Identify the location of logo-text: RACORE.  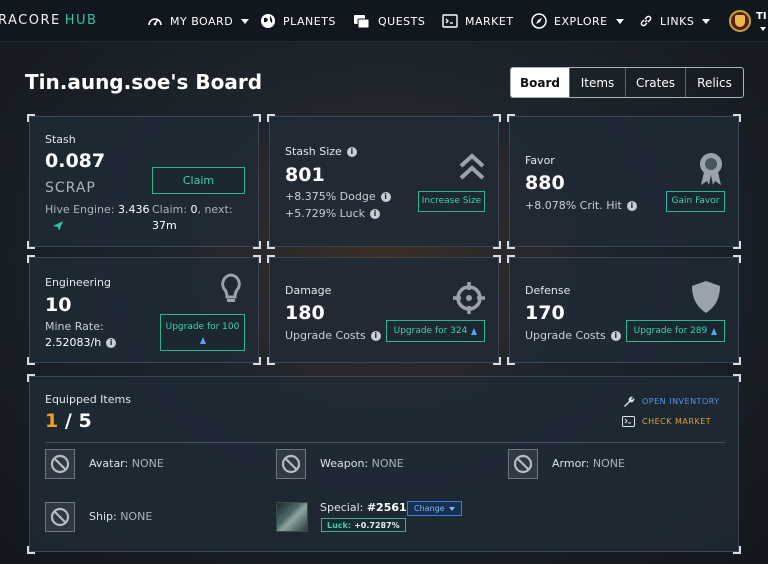
(30, 20).